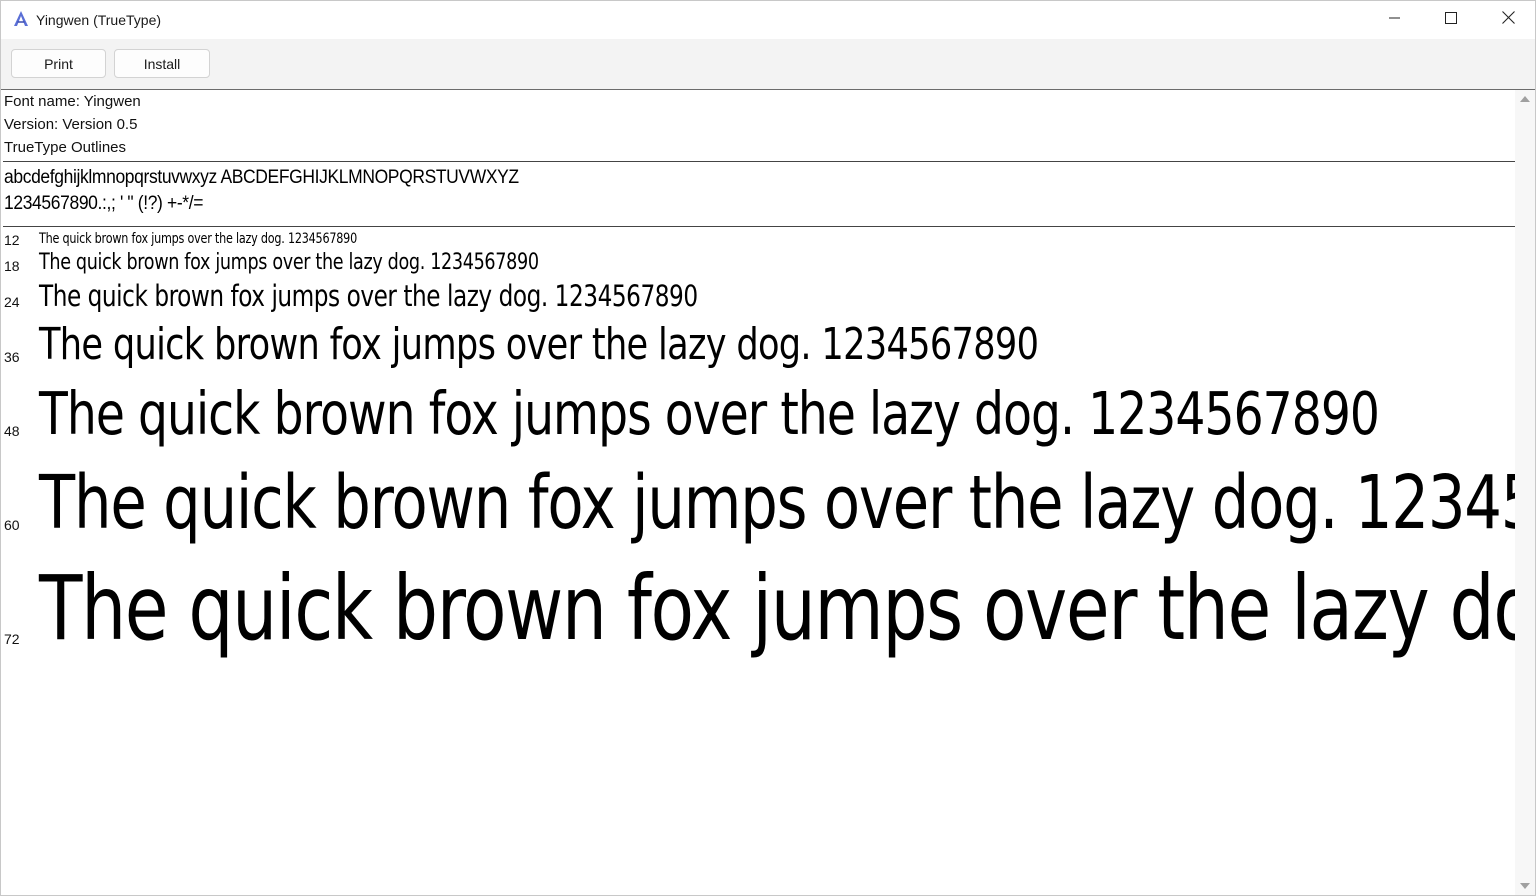 The width and height of the screenshot is (1536, 896). What do you see at coordinates (58, 63) in the screenshot?
I see `print-button: Print` at bounding box center [58, 63].